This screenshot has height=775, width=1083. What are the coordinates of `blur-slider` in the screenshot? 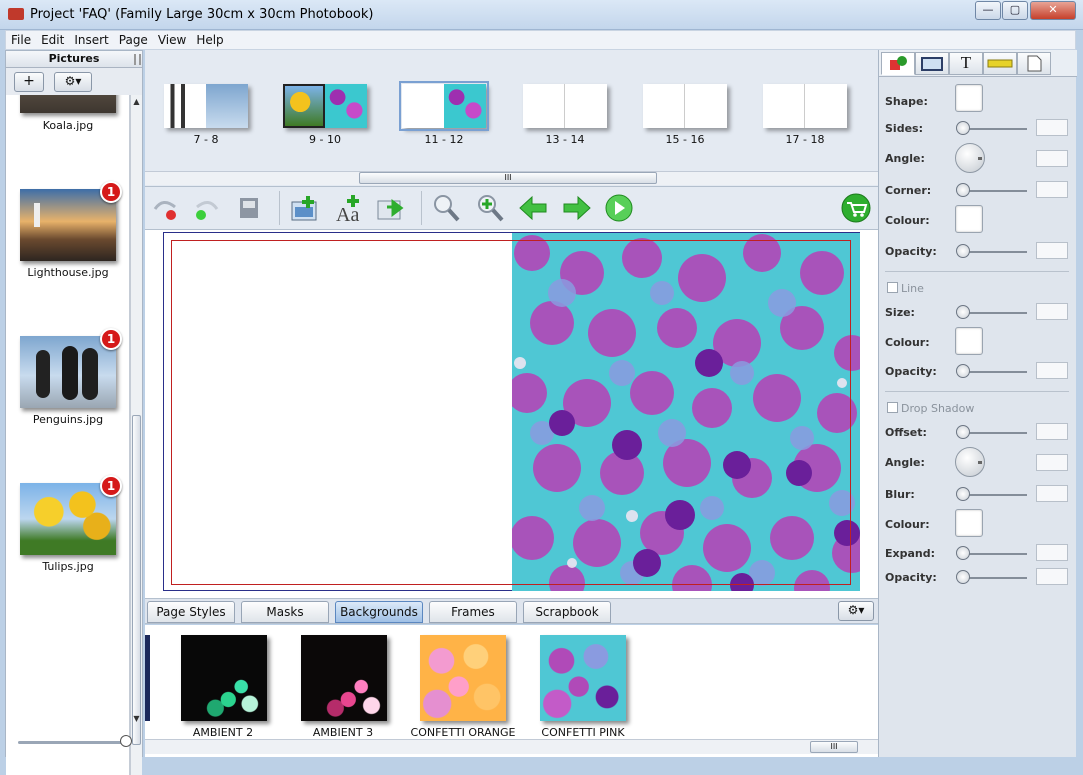 It's located at (995, 495).